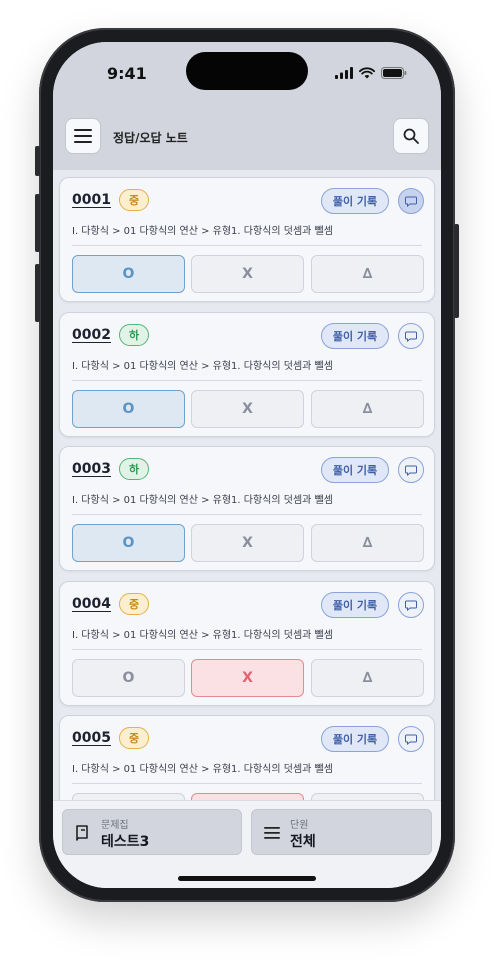 The image size is (494, 970). Describe the element at coordinates (272, 833) in the screenshot. I see `list-icon` at that location.